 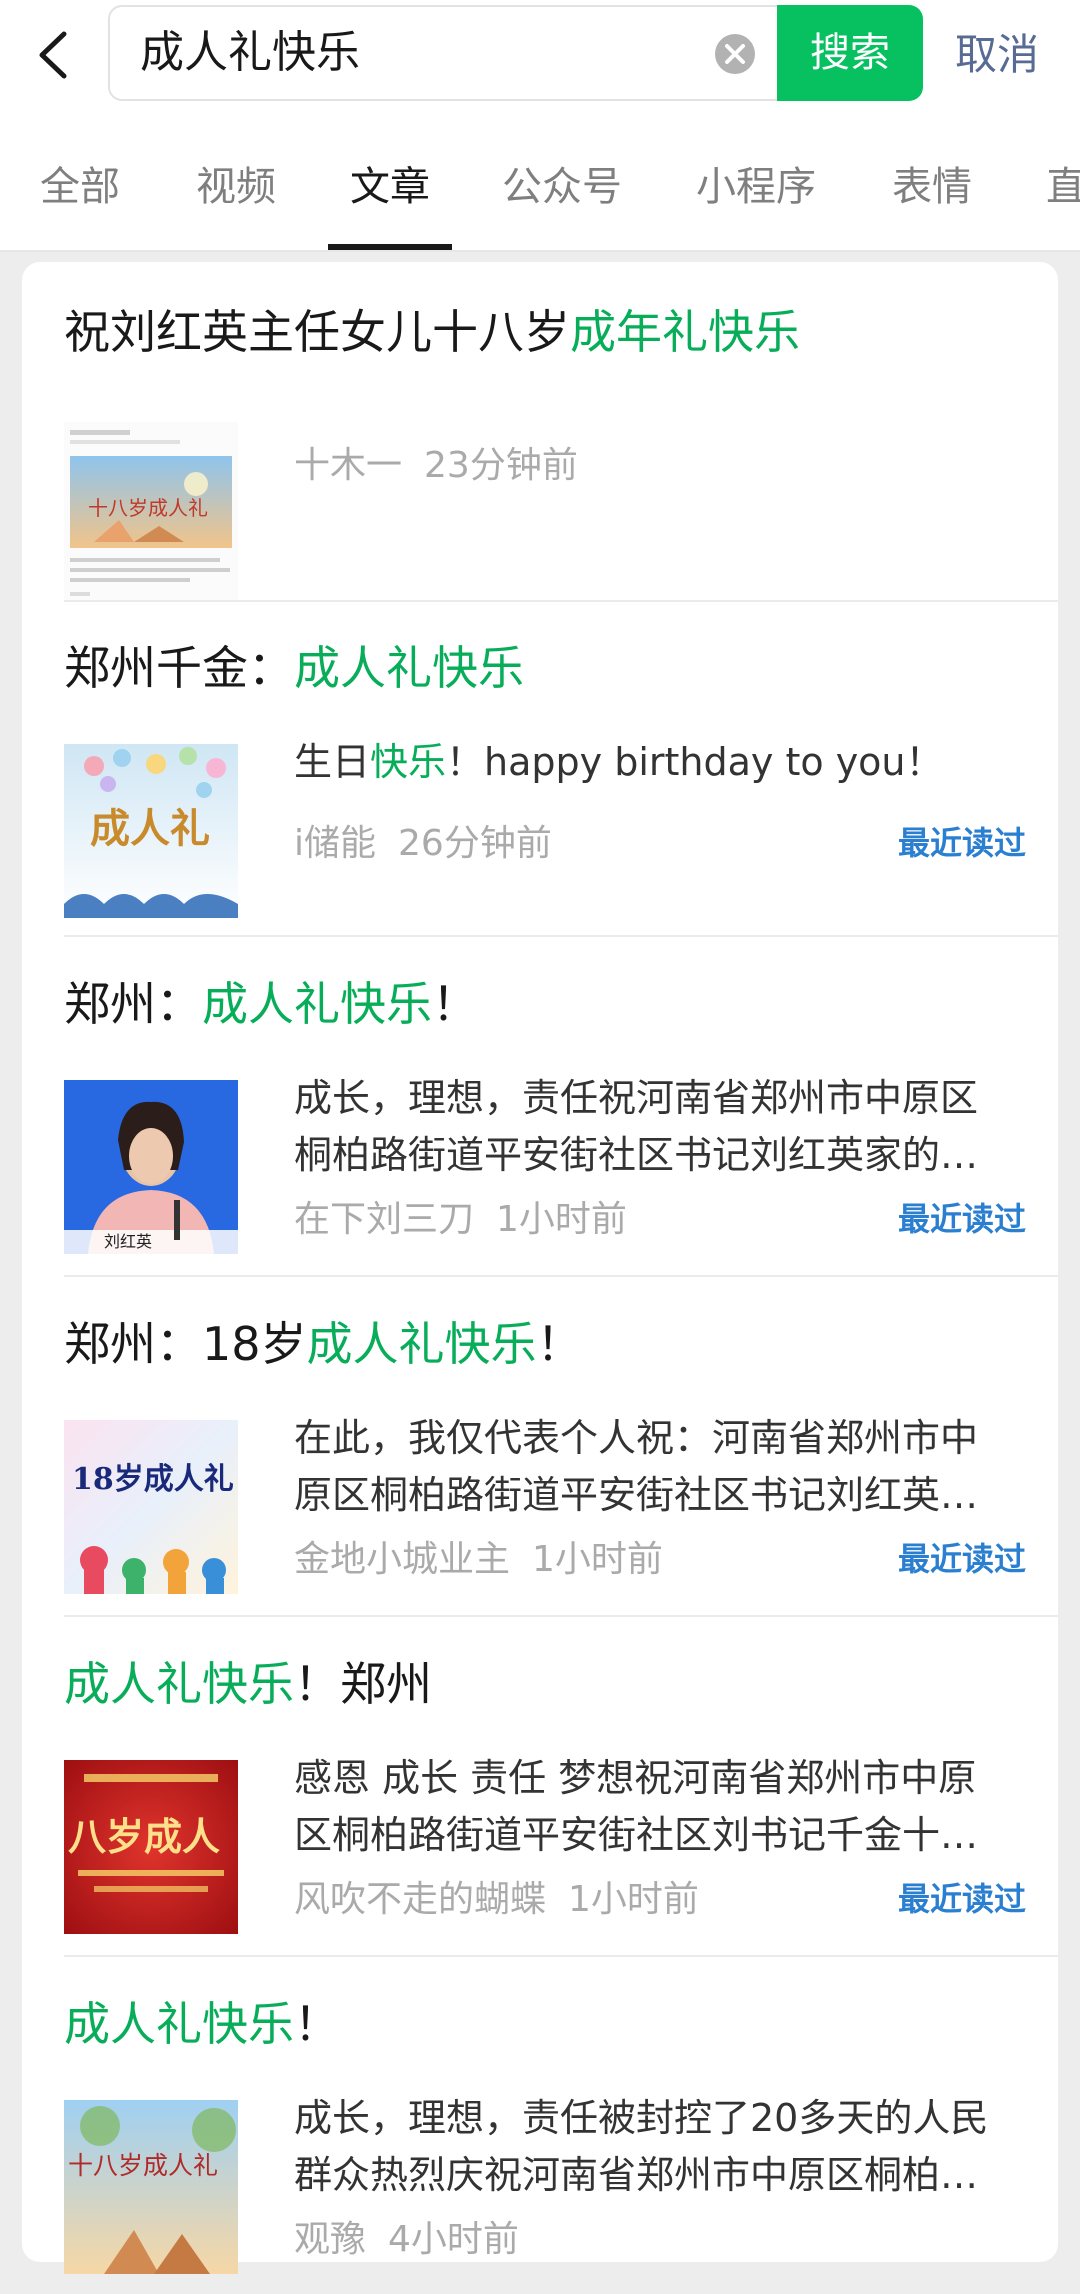 I want to click on tab-mini-programs: 小程序, so click(x=756, y=183).